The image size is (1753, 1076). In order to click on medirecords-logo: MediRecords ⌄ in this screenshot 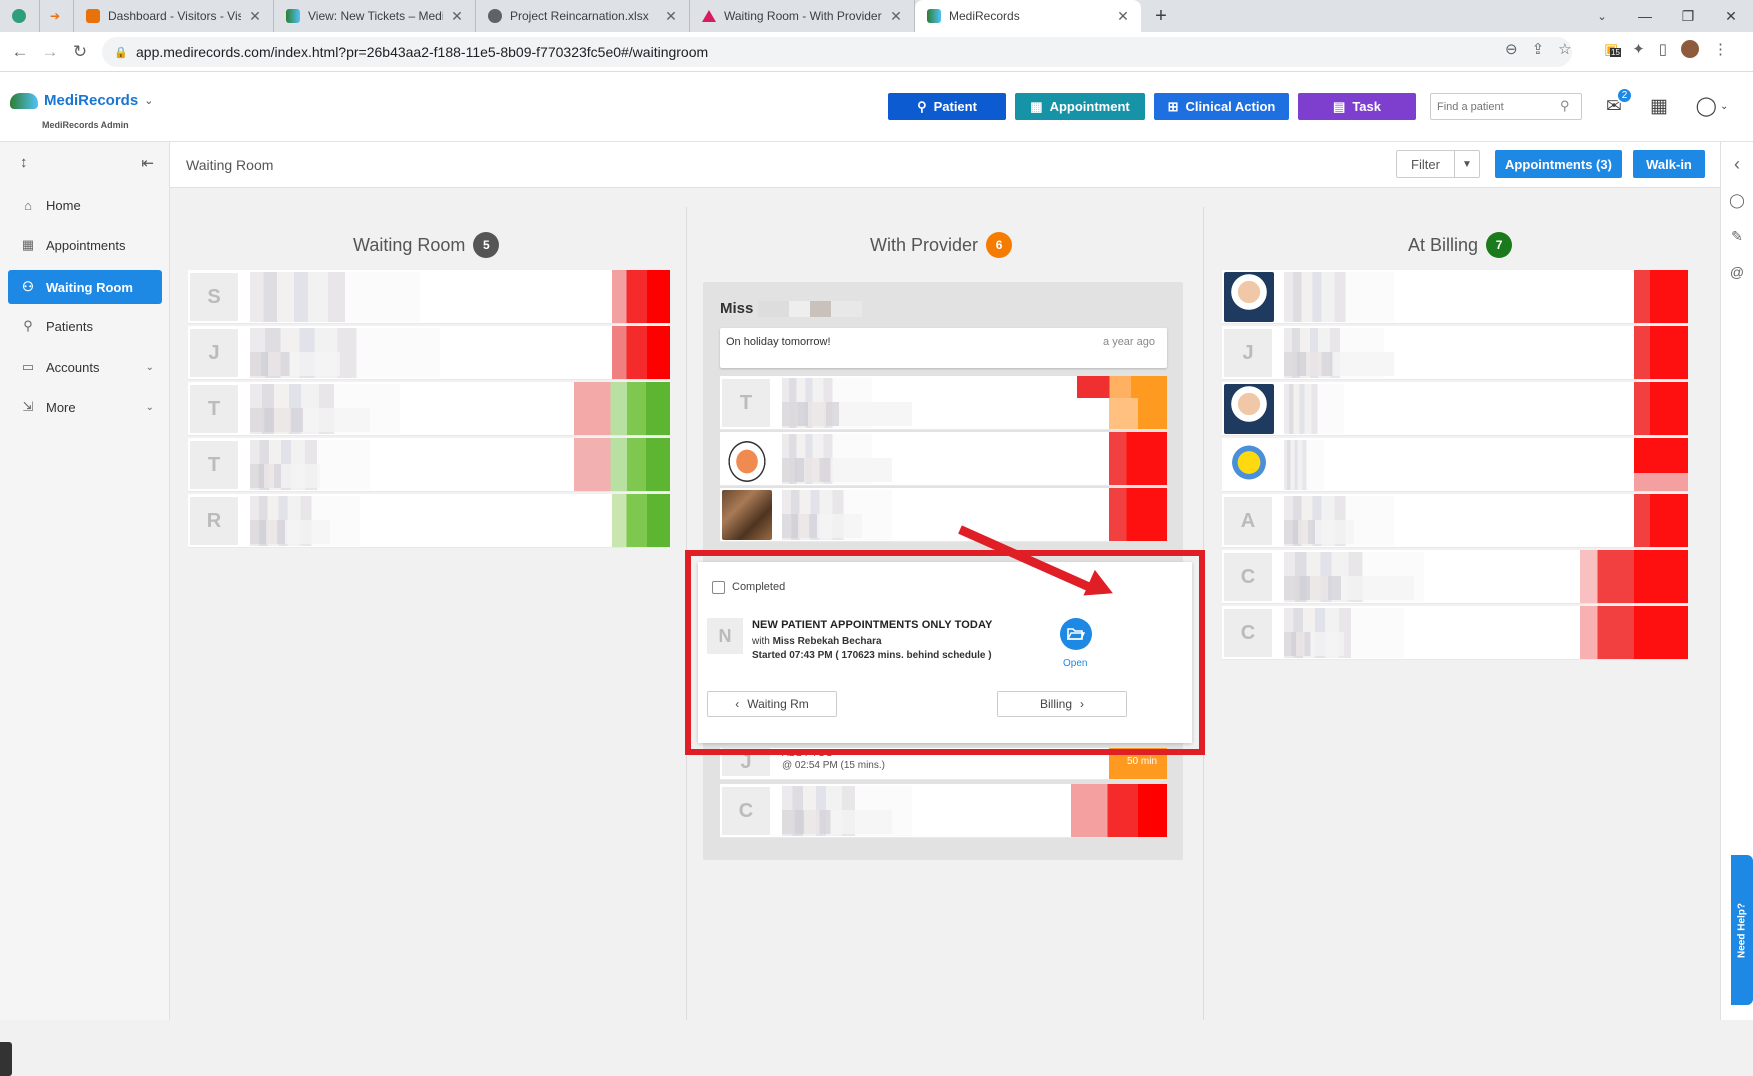, I will do `click(81, 100)`.